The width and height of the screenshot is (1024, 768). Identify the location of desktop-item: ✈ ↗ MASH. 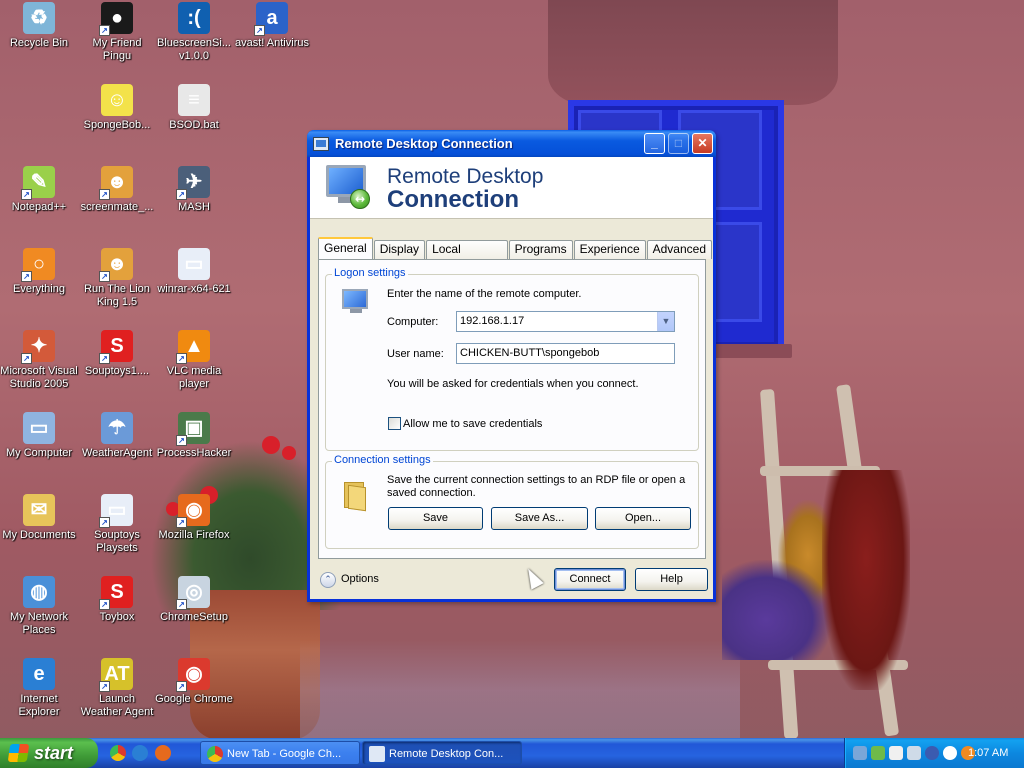
(194, 190).